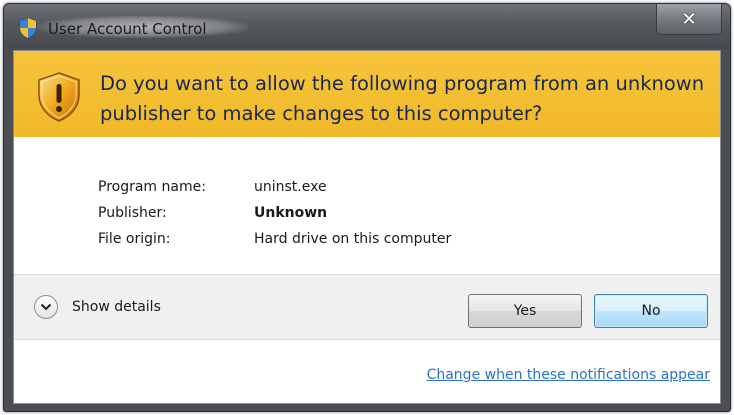 The height and width of the screenshot is (415, 734). I want to click on publisher-label: Publisher:, so click(132, 213).